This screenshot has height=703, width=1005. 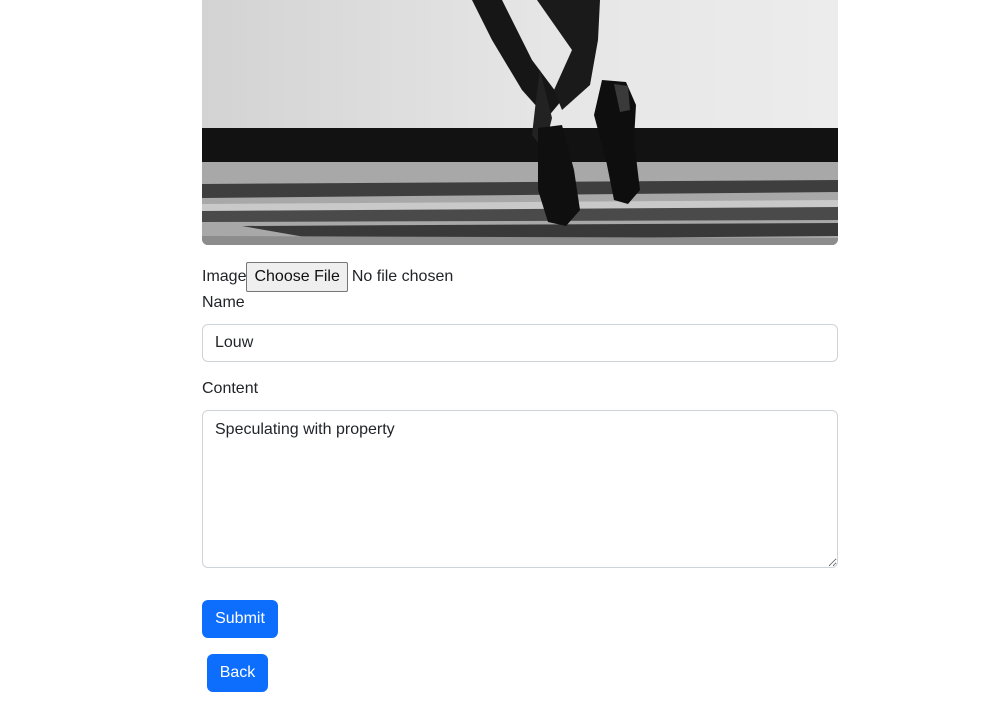 I want to click on name-label: Name, so click(x=223, y=302).